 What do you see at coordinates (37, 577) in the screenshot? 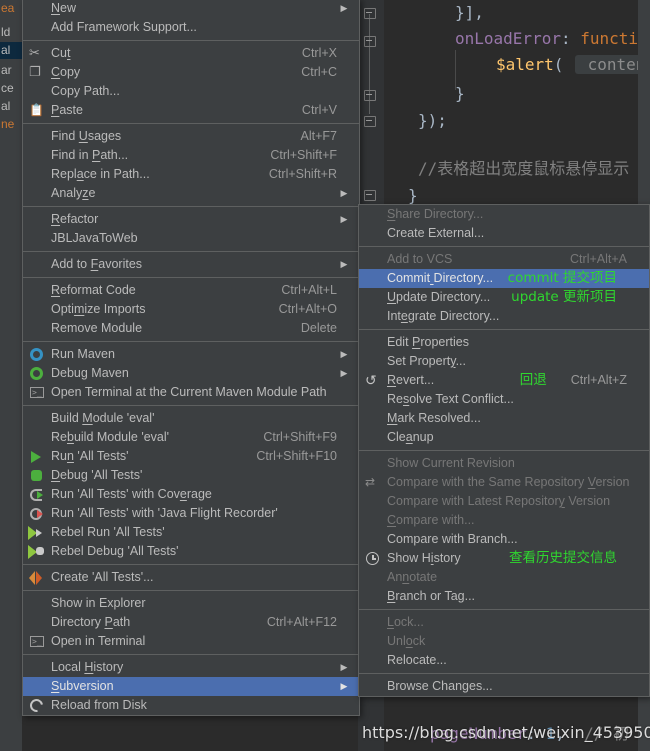
I see `create-config-icon` at bounding box center [37, 577].